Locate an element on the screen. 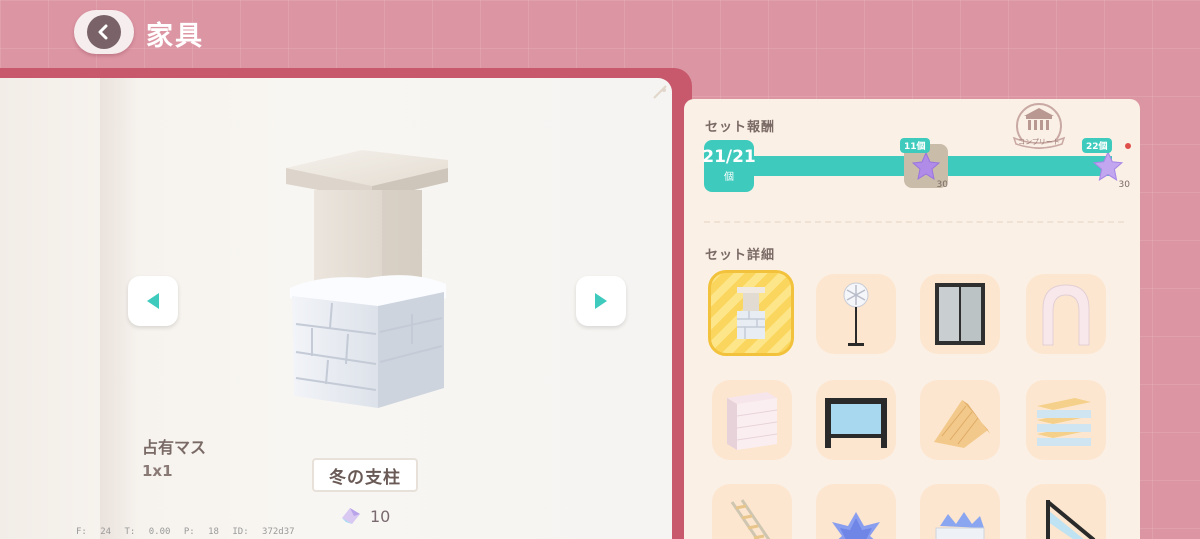  blue-plant-icon is located at coordinates (856, 525).